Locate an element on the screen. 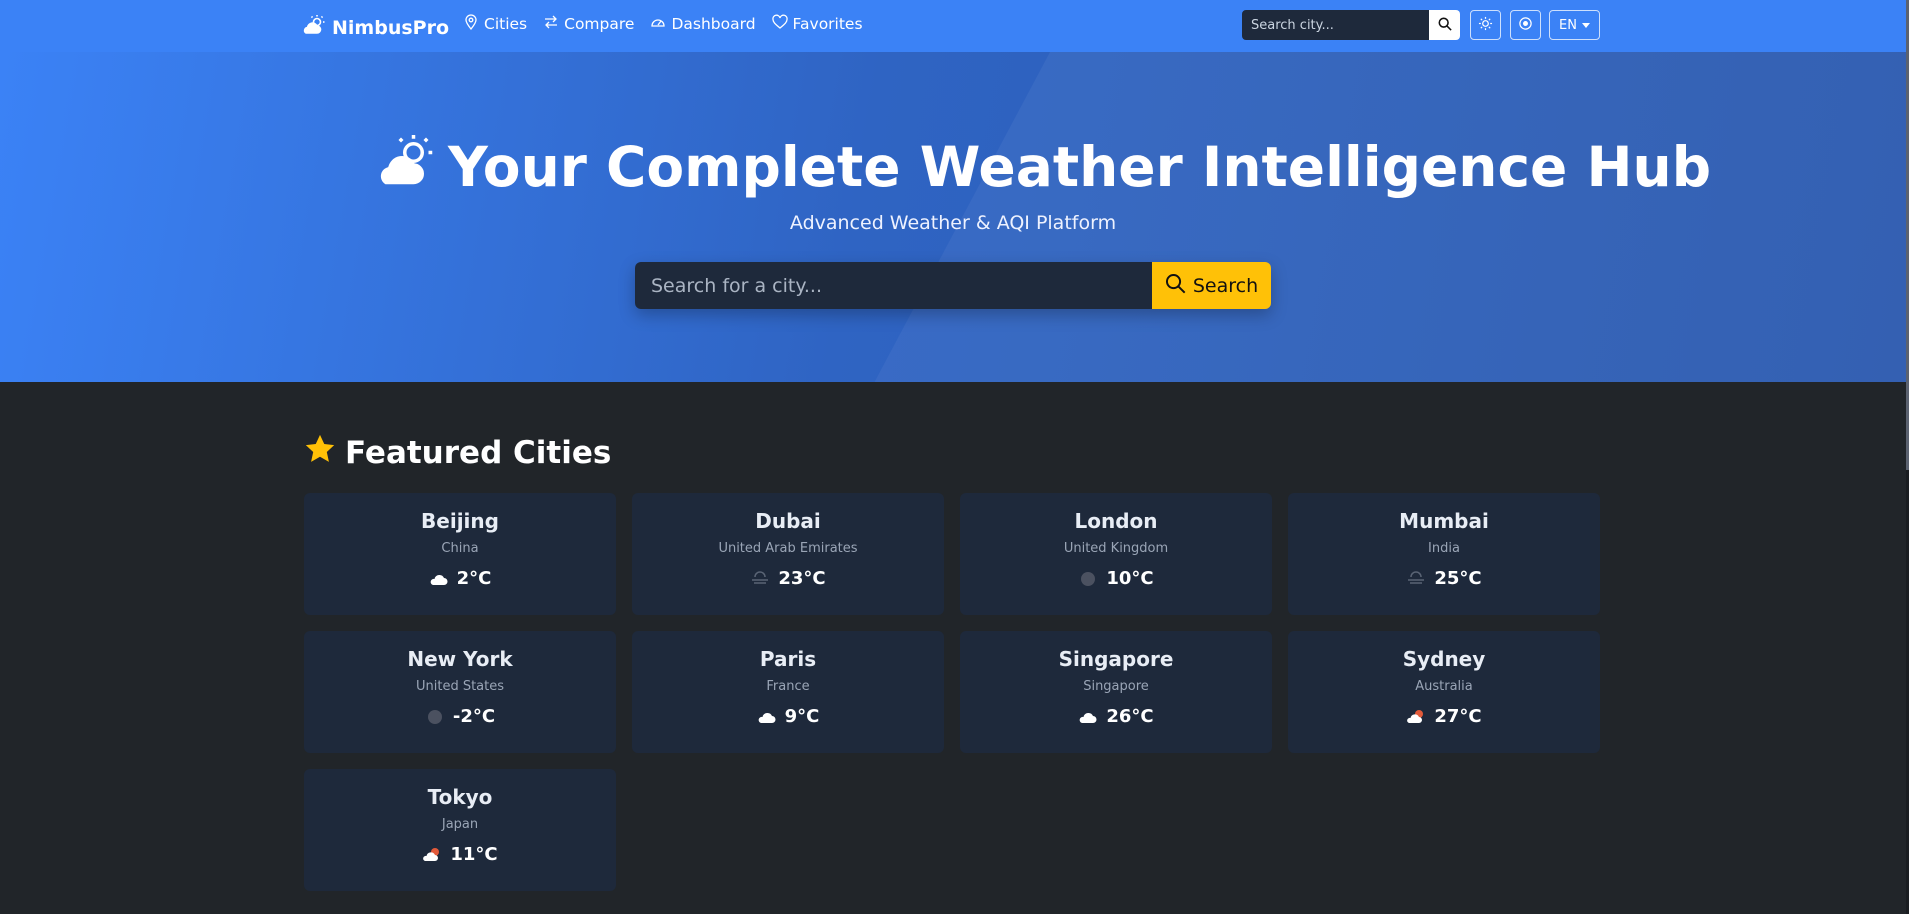 The height and width of the screenshot is (914, 1909). city-temp-row: -2°C is located at coordinates (460, 716).